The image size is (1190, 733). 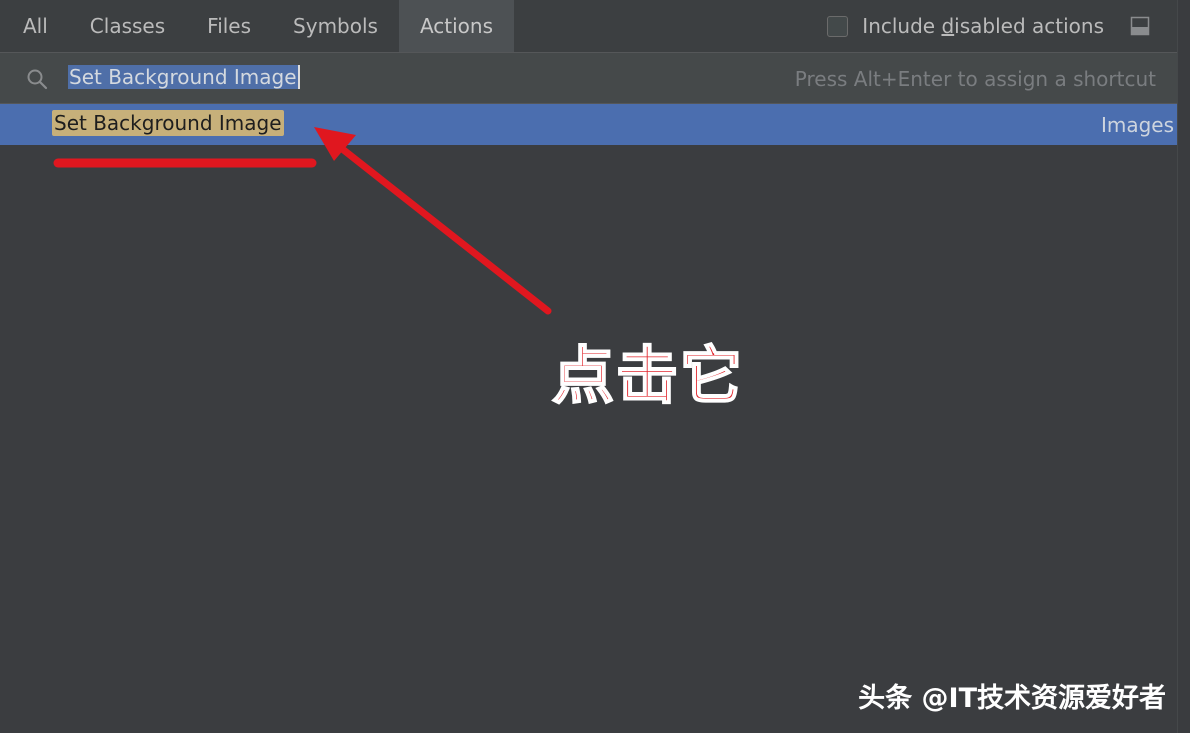 What do you see at coordinates (902, 26) in the screenshot?
I see `include-disabled-label-pre: Include` at bounding box center [902, 26].